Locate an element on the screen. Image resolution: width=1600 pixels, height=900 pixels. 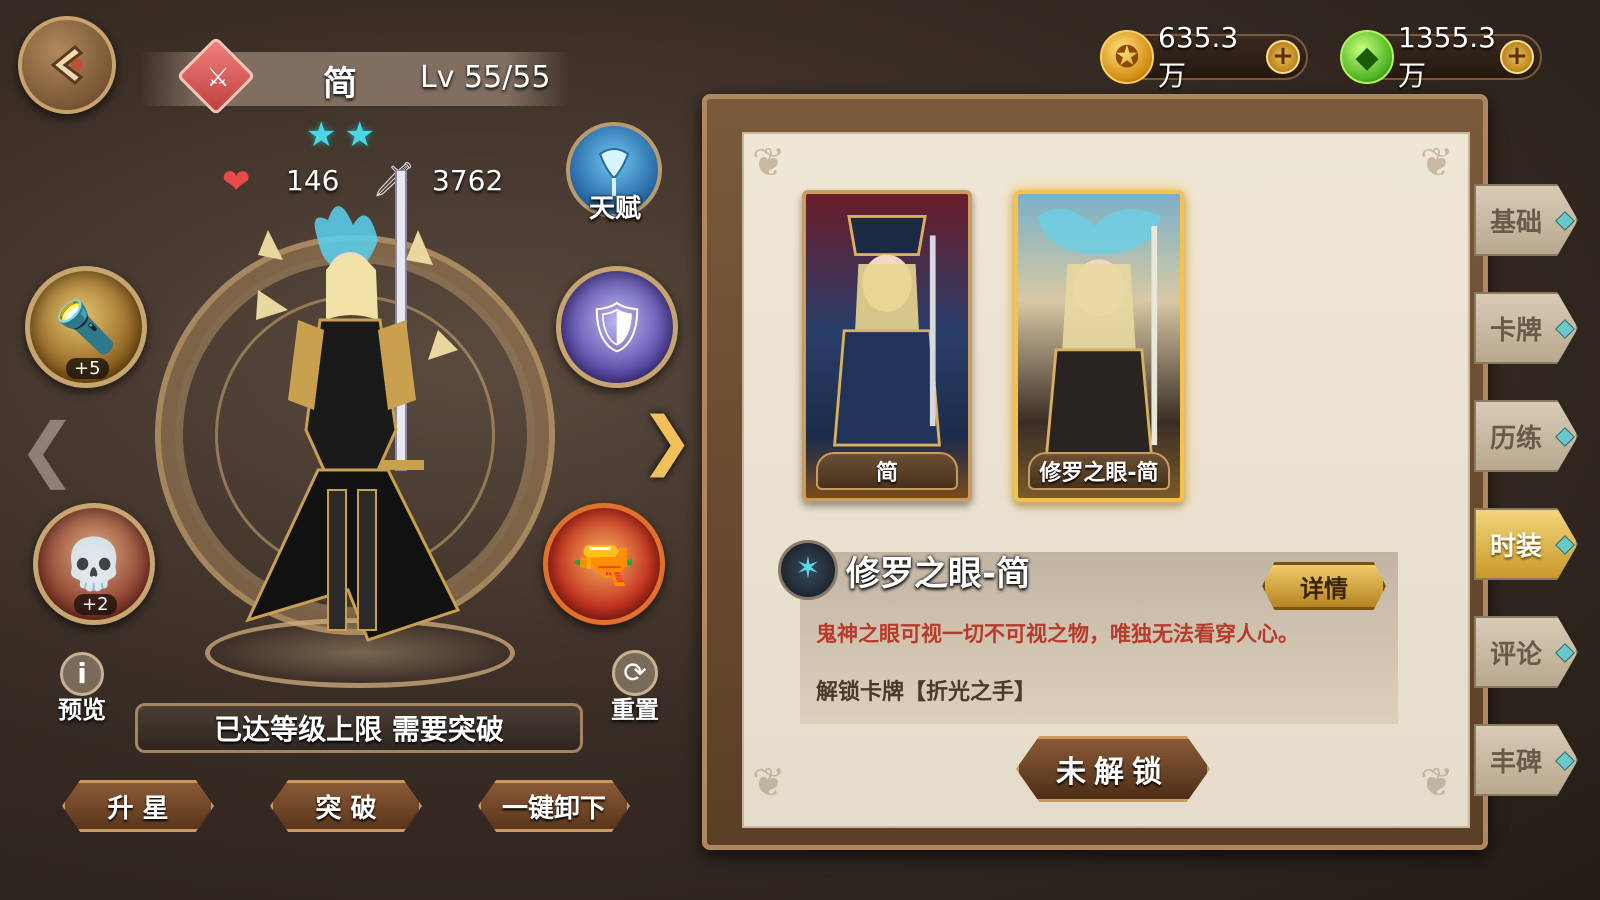
tab-label: 评论 is located at coordinates (1516, 654).